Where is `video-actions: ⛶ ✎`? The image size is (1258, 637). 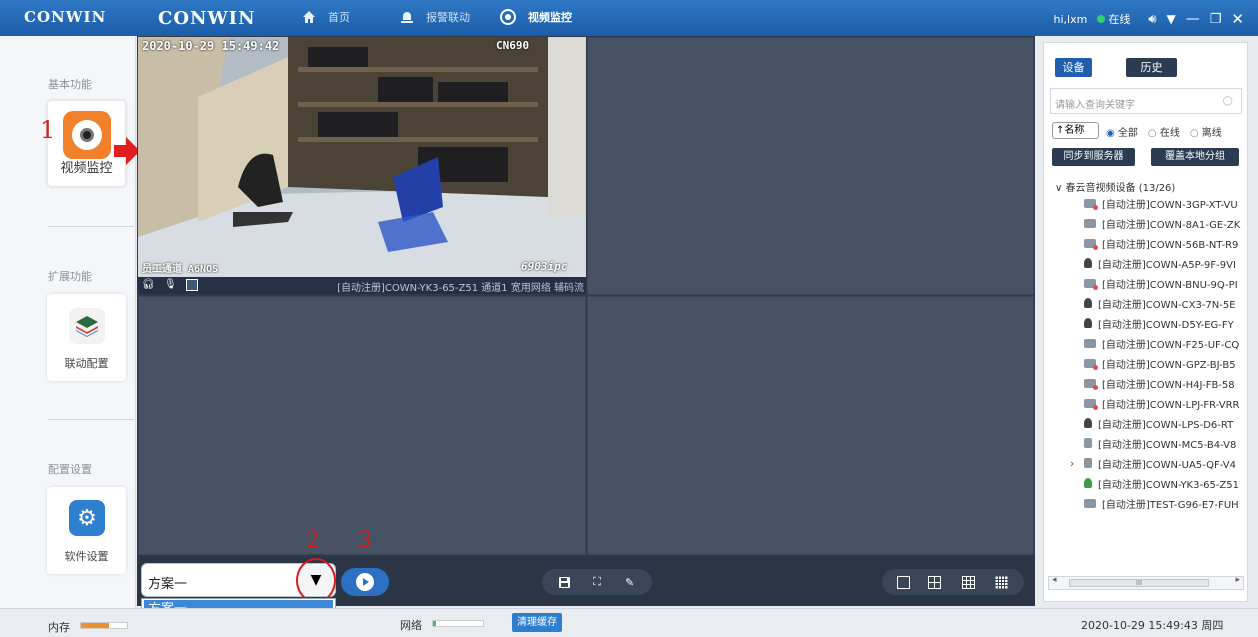
video-actions: ⛶ ✎ is located at coordinates (597, 582).